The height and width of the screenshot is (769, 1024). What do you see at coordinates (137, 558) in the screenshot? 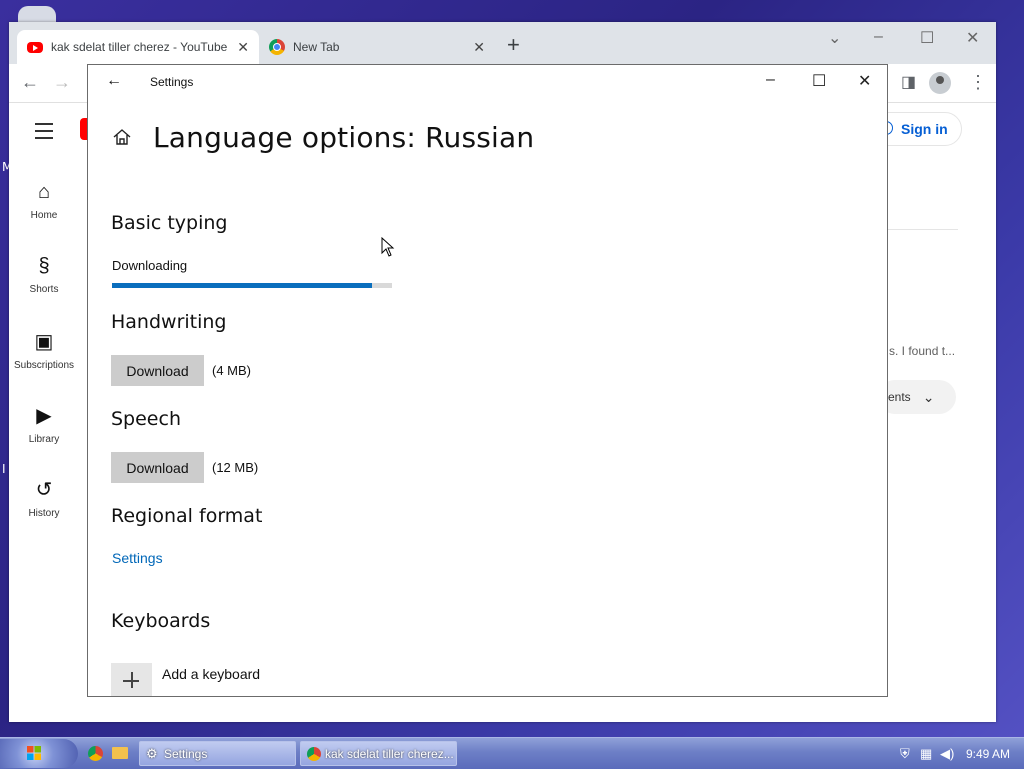
I see `regional-format-settings-link: Settings` at bounding box center [137, 558].